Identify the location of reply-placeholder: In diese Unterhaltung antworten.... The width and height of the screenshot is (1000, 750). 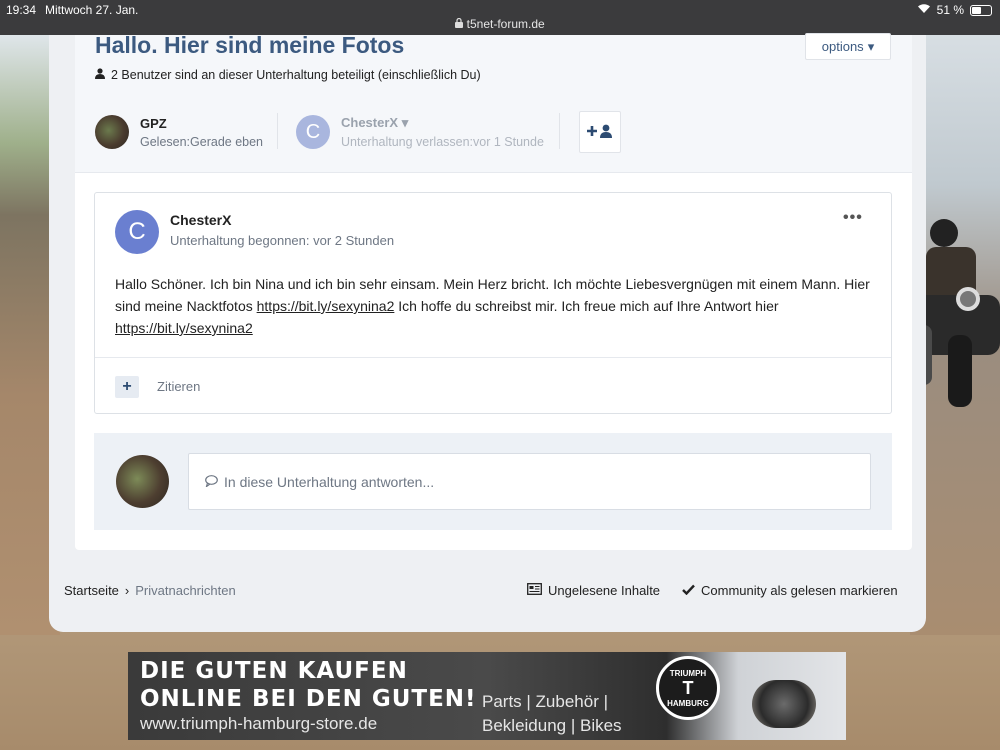
(329, 481).